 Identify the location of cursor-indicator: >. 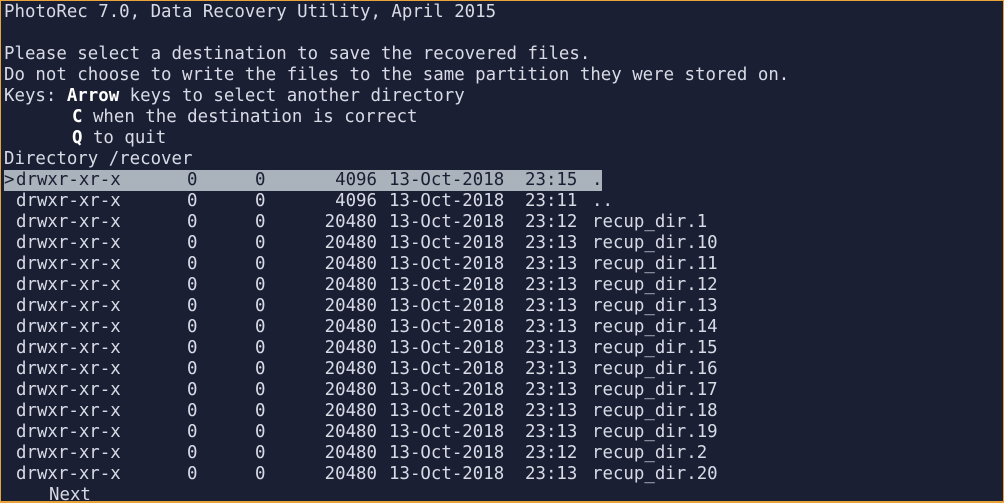
(9, 180).